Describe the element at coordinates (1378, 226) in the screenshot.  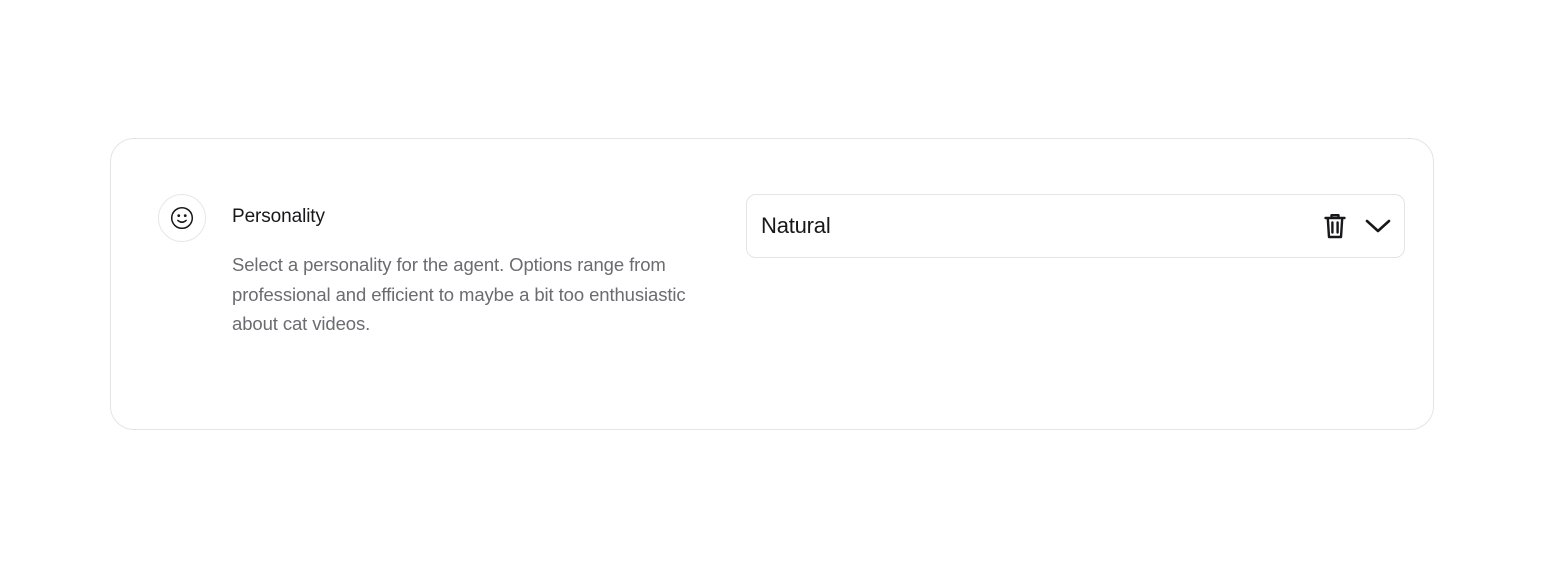
I see `chevron-down-icon` at that location.